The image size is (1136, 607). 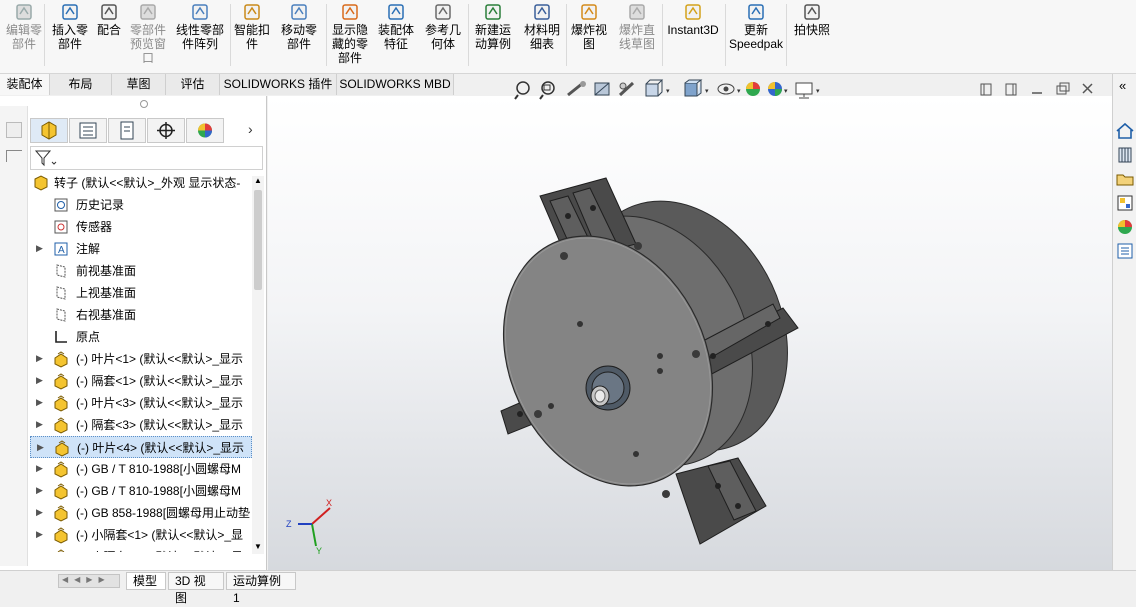 I want to click on bottom-tab-0: 模型, so click(x=146, y=581).